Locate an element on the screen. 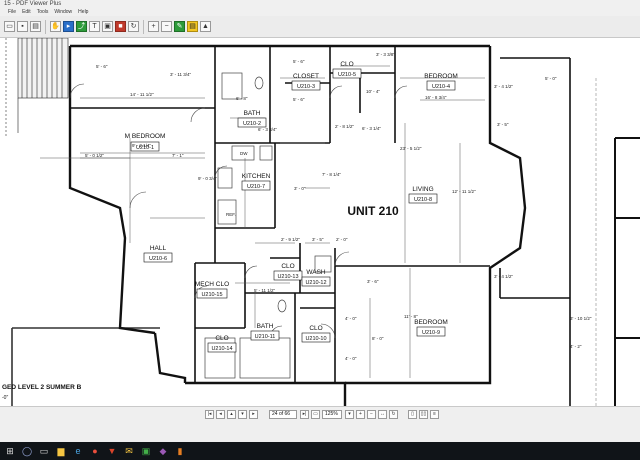  room-label-mech-clo: MECH CLO is located at coordinates (212, 284).